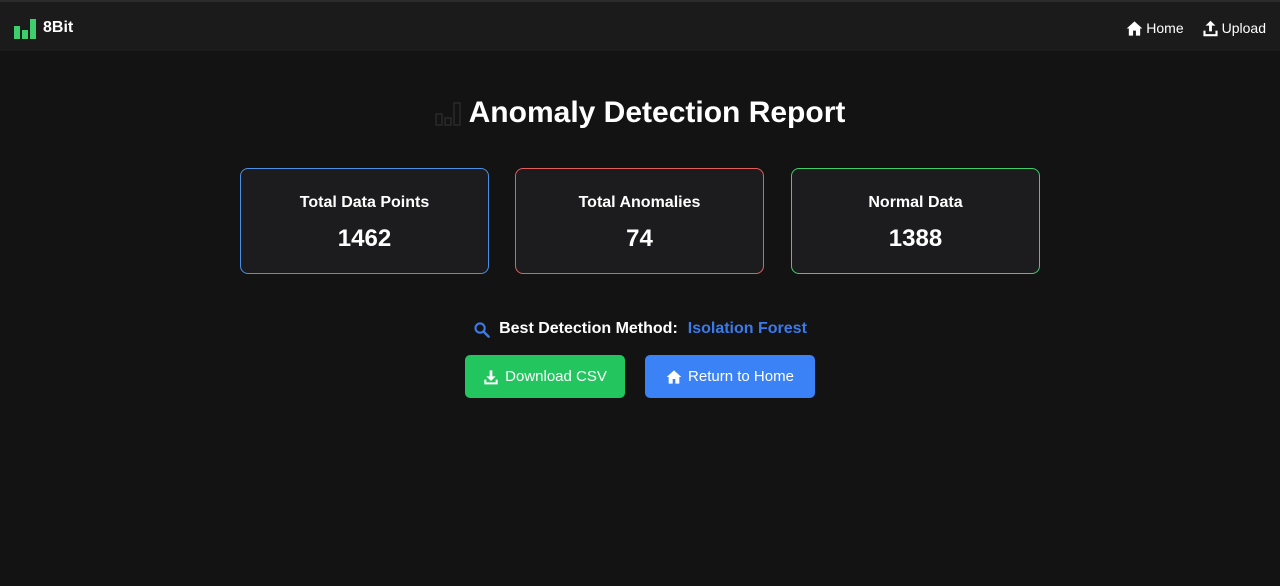 The width and height of the screenshot is (1280, 586). Describe the element at coordinates (491, 376) in the screenshot. I see `download-icon` at that location.